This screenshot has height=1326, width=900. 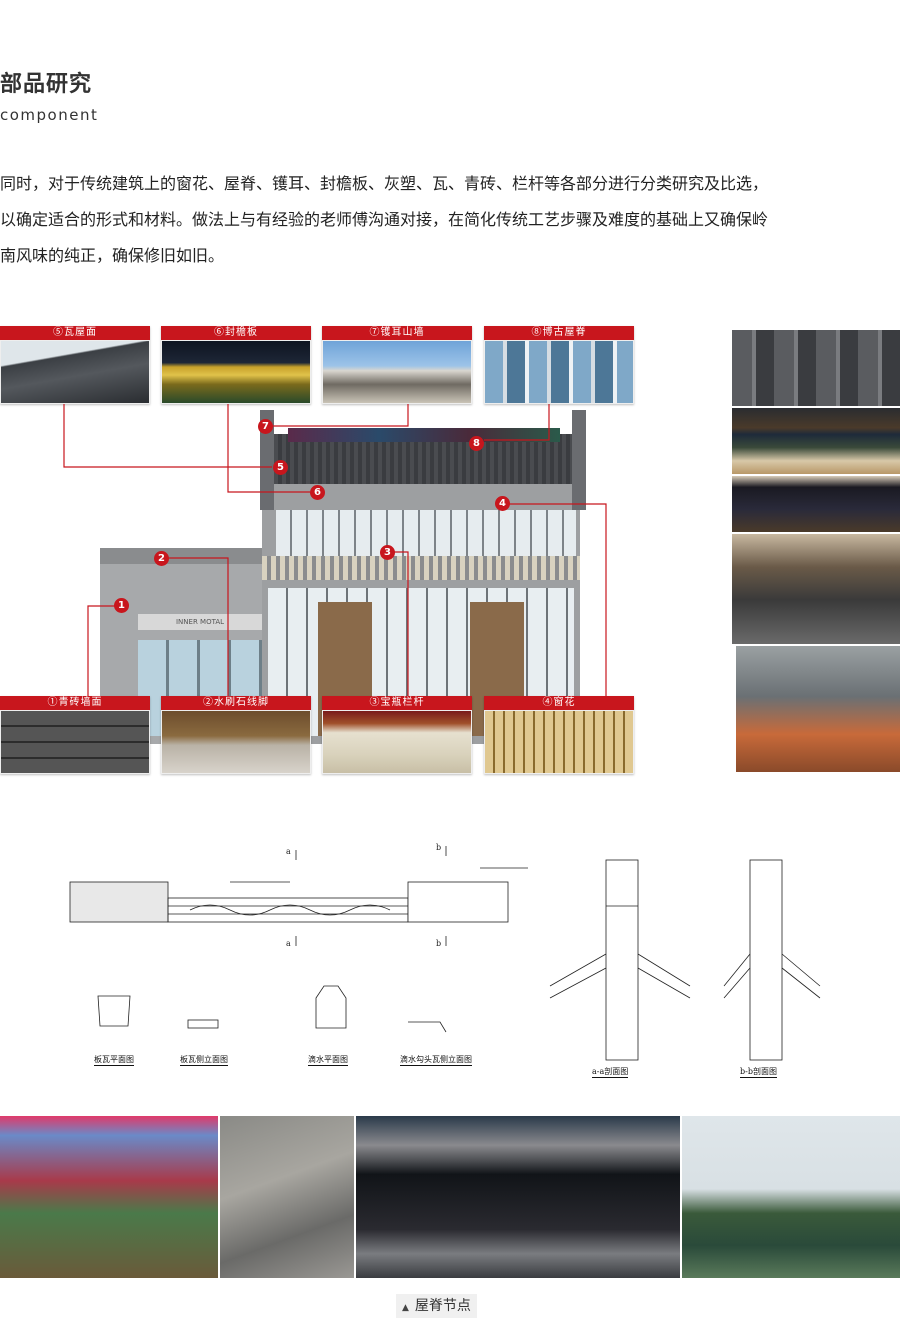 I want to click on photo-ridge-tiles, so click(x=816, y=368).